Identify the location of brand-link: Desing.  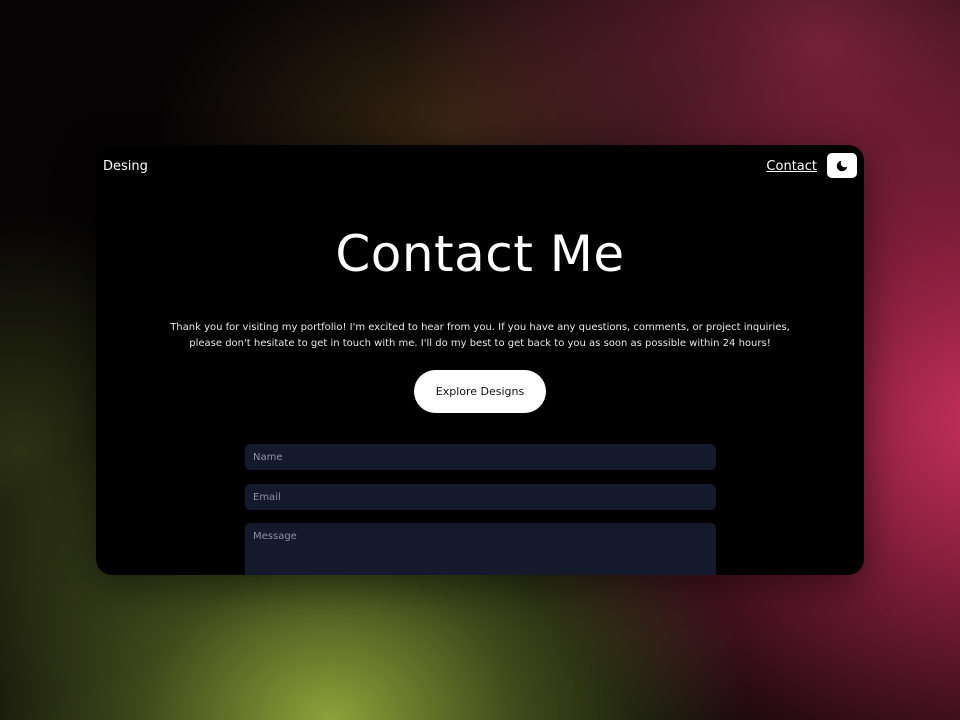
(125, 166).